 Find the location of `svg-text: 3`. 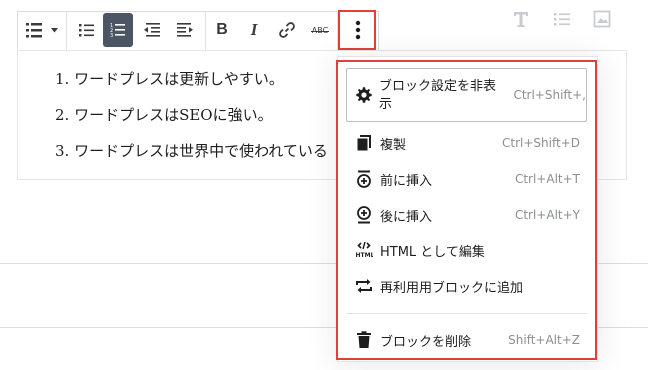

svg-text: 3 is located at coordinates (111, 35).